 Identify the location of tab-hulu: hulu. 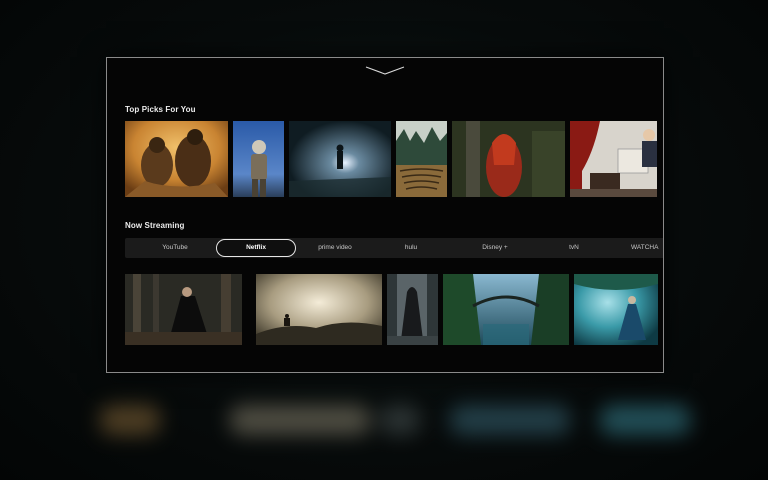
(411, 248).